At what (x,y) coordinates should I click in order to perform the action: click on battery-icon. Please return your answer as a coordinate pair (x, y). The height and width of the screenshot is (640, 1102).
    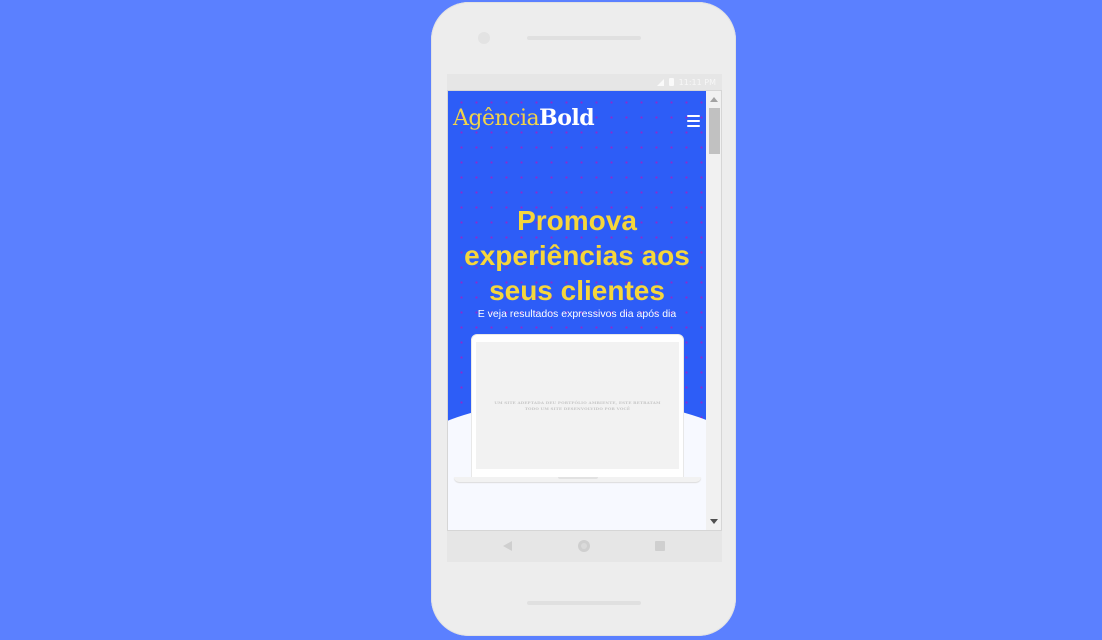
    Looking at the image, I should click on (671, 82).